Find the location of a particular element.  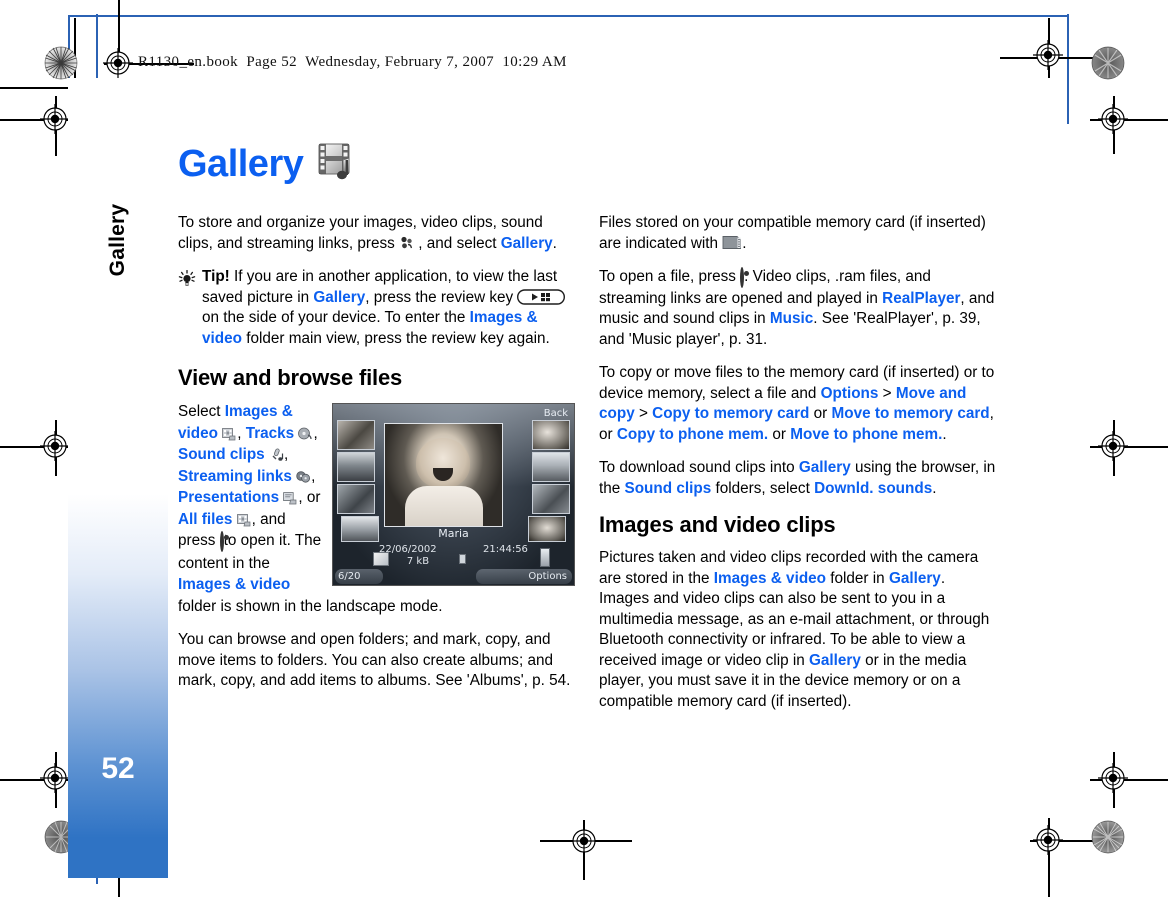

trim-line-right is located at coordinates (1068, 69).